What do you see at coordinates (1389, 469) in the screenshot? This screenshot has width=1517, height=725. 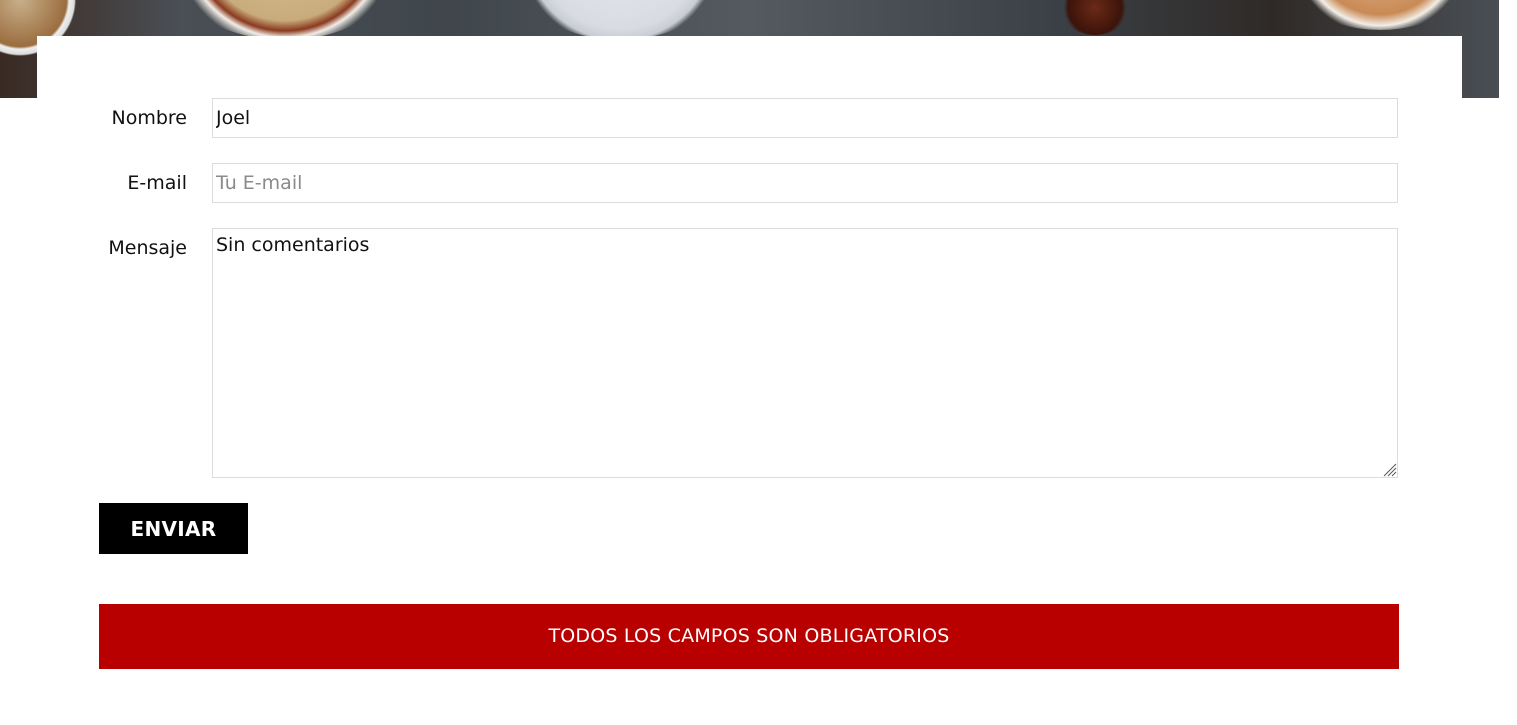 I see `resize-grip-icon` at bounding box center [1389, 469].